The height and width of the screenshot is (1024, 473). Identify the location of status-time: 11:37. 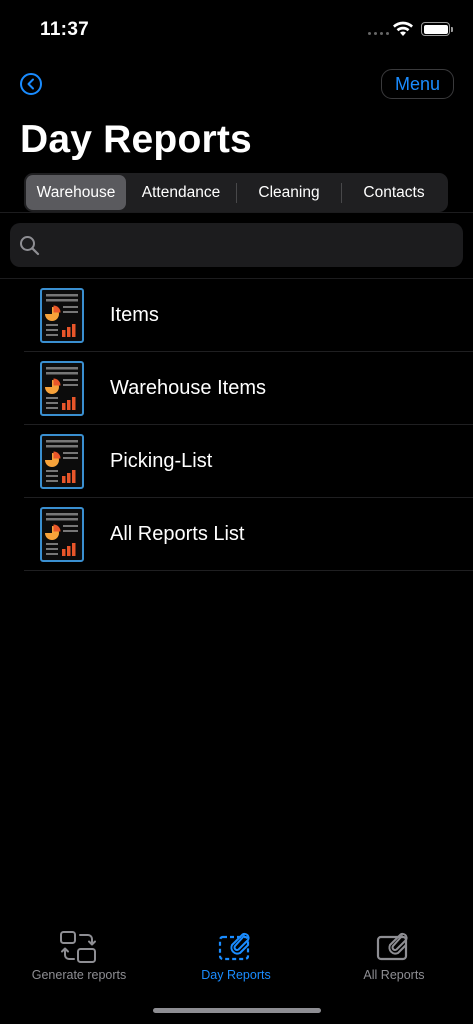
(65, 29).